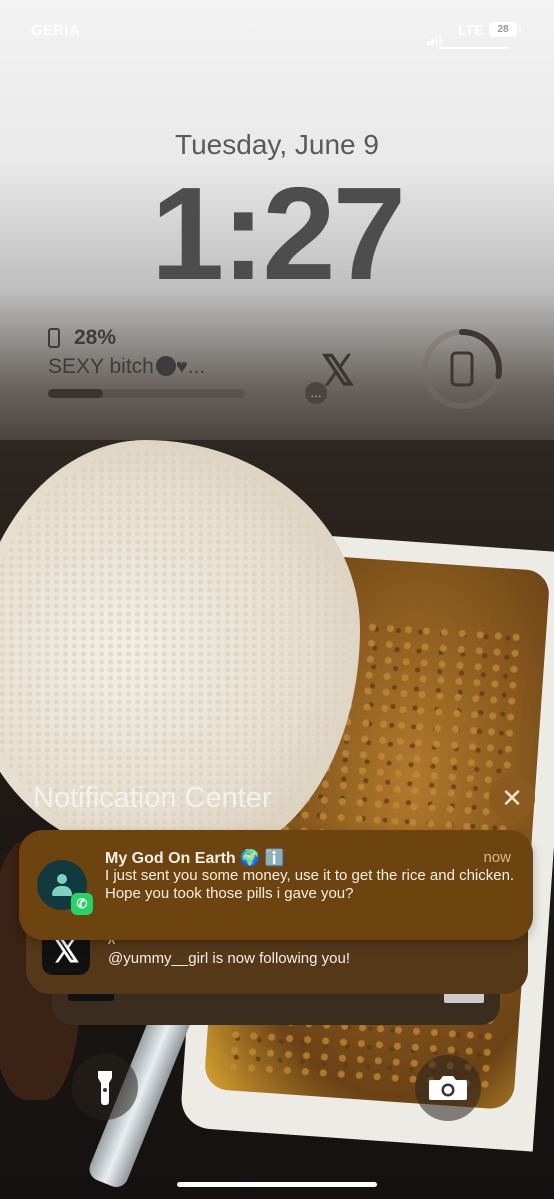 Image resolution: width=554 pixels, height=1199 pixels. What do you see at coordinates (497, 857) in the screenshot?
I see `notification-time: now` at bounding box center [497, 857].